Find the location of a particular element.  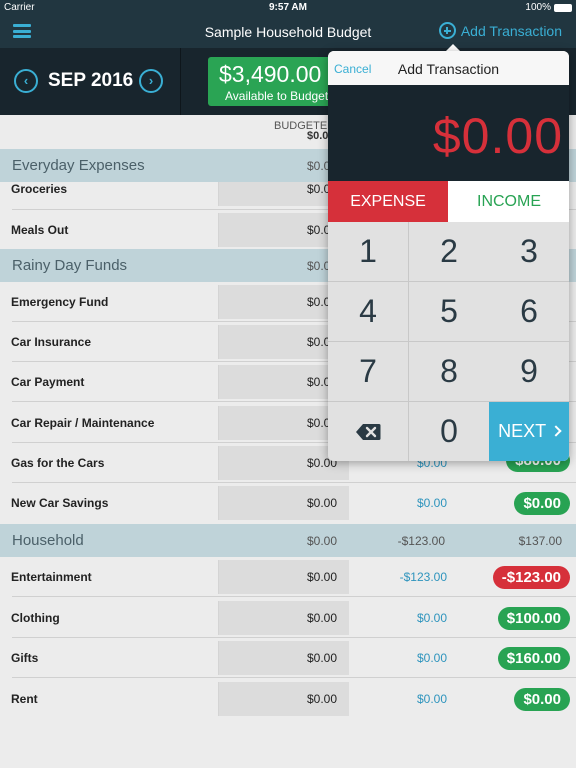

item-name: Car Insurance is located at coordinates (51, 342).